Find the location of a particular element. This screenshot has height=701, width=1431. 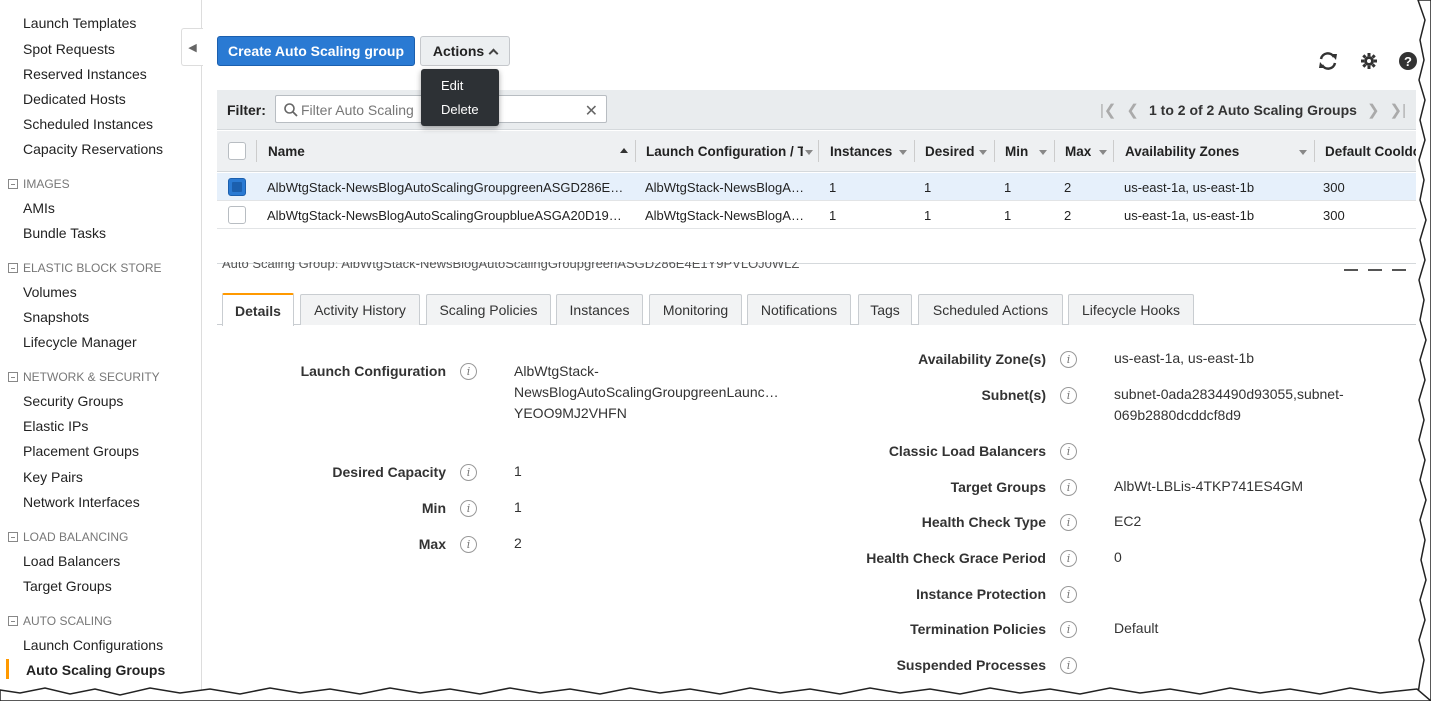

actions-button: Actions is located at coordinates (465, 51).